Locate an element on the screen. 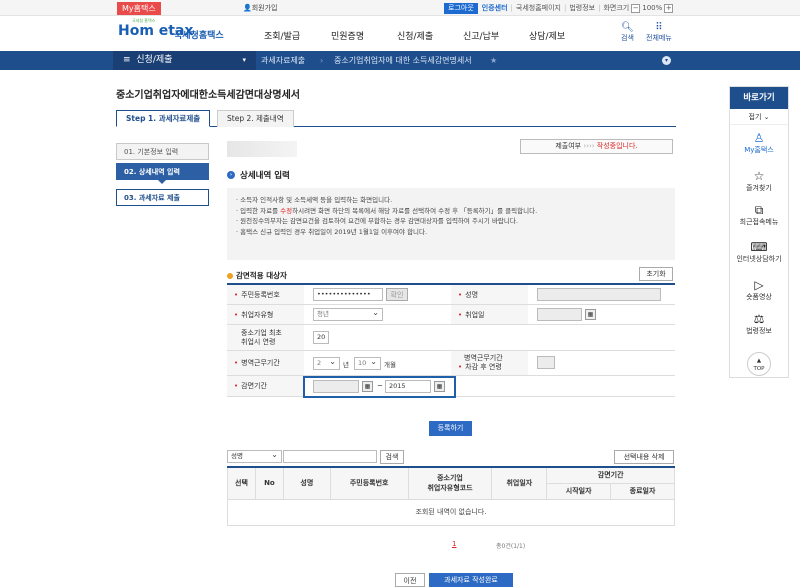 The image size is (800, 588). quick-law-info: ⚖ 법령정보 is located at coordinates (759, 324).